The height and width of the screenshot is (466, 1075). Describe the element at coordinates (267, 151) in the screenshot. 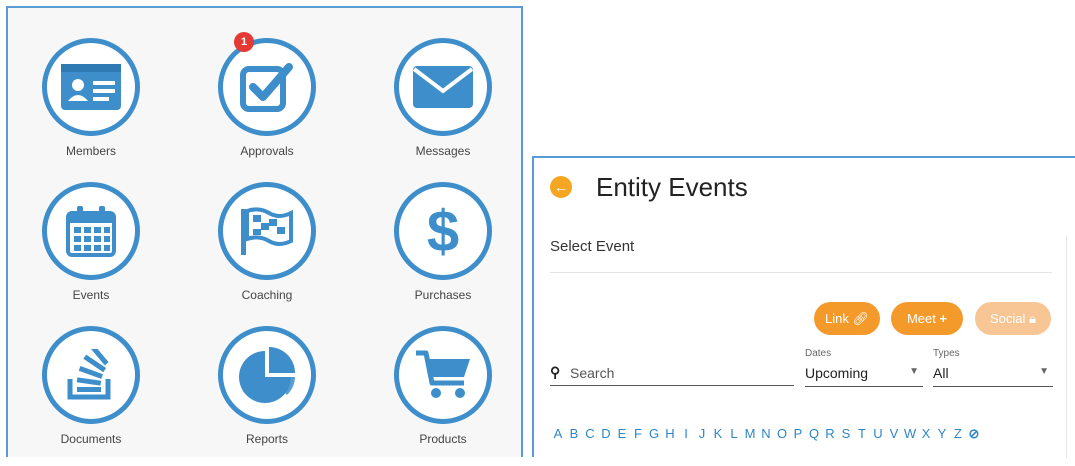

I see `approvals-label: Approvals` at that location.